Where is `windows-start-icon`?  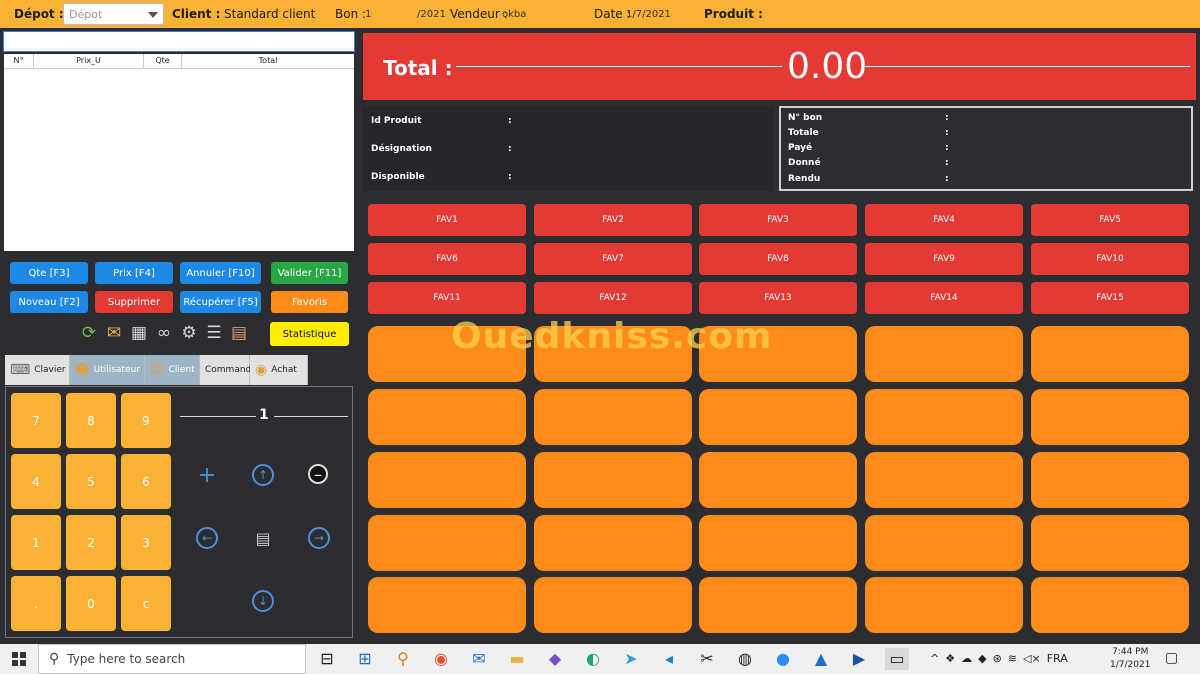 windows-start-icon is located at coordinates (19, 659).